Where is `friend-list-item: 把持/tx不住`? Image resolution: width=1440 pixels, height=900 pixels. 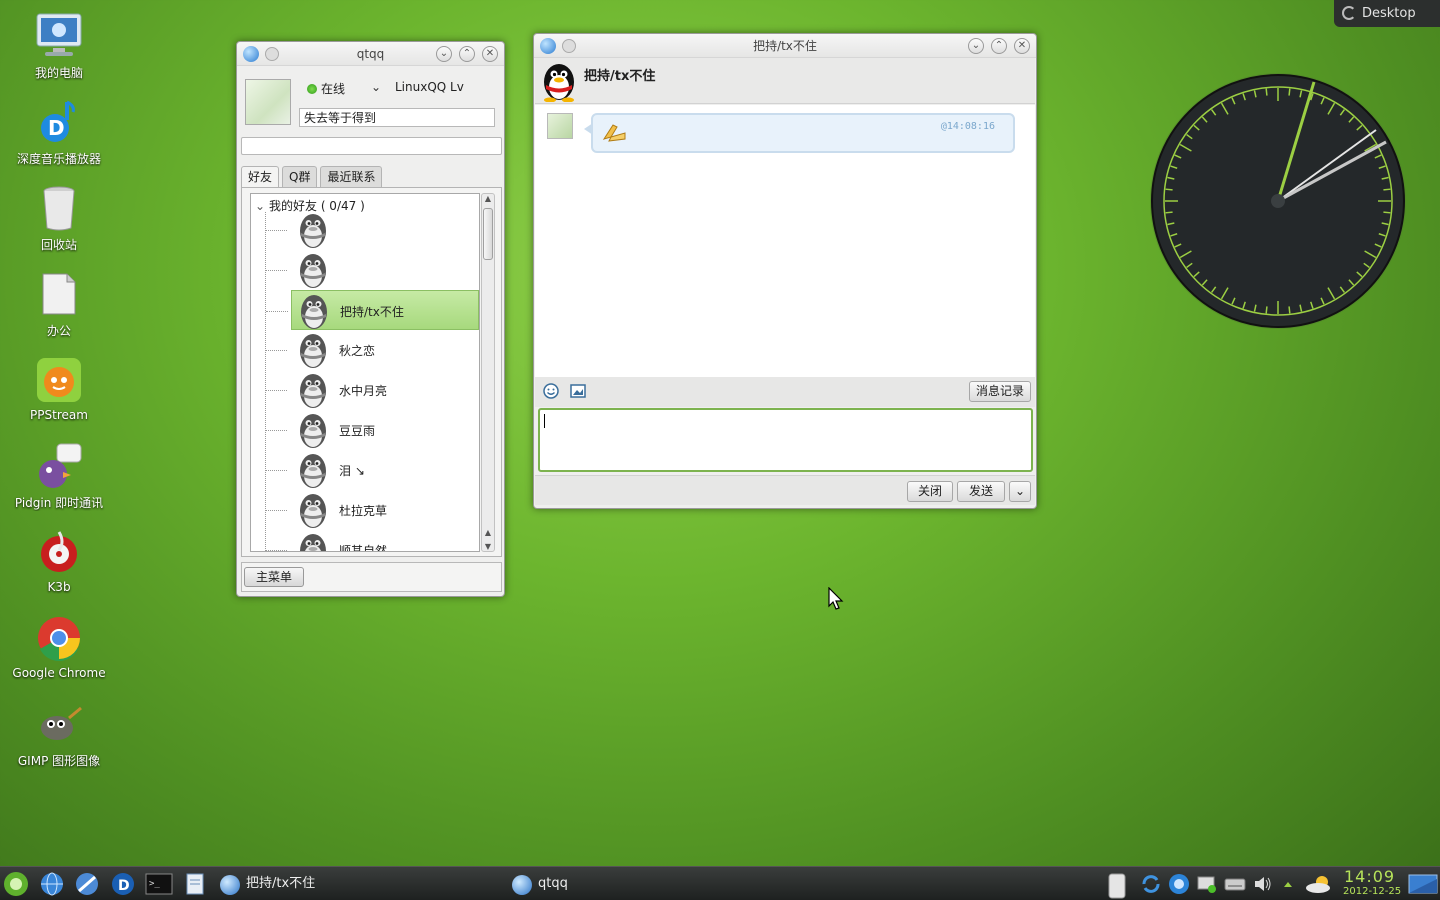
friend-list-item: 把持/tx不住 is located at coordinates (372, 310).